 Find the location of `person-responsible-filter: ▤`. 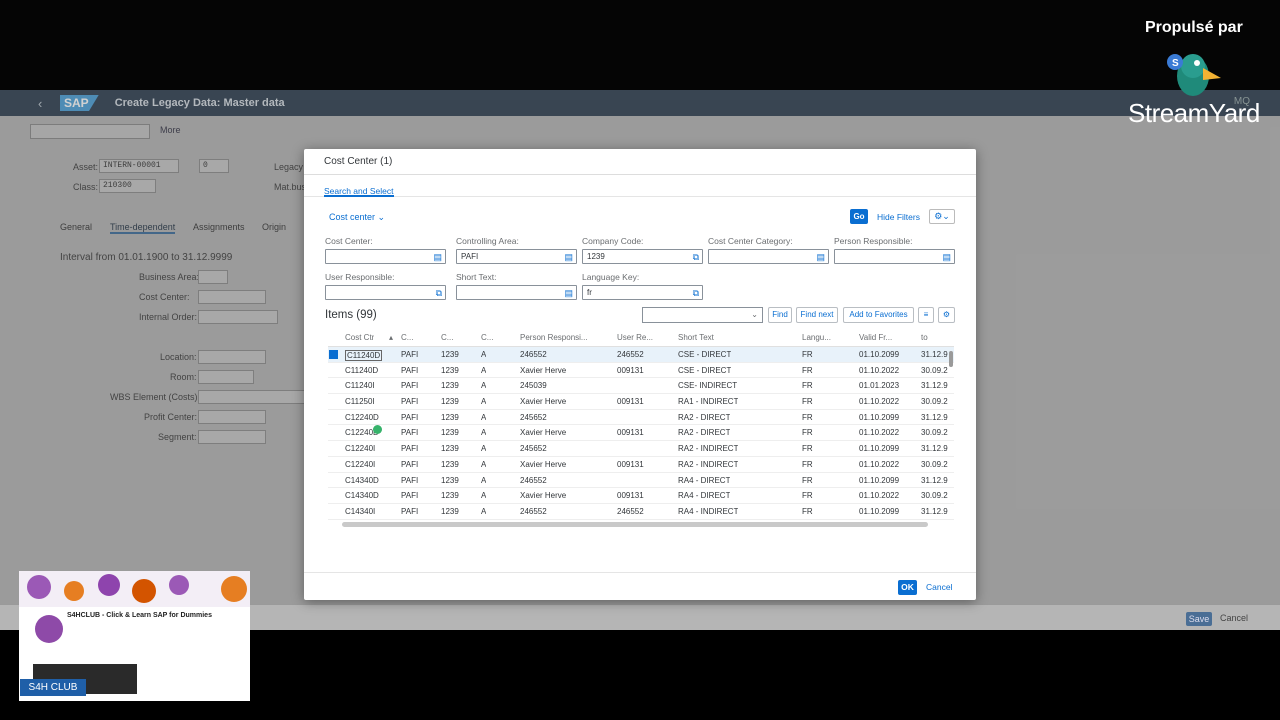

person-responsible-filter: ▤ is located at coordinates (894, 256).